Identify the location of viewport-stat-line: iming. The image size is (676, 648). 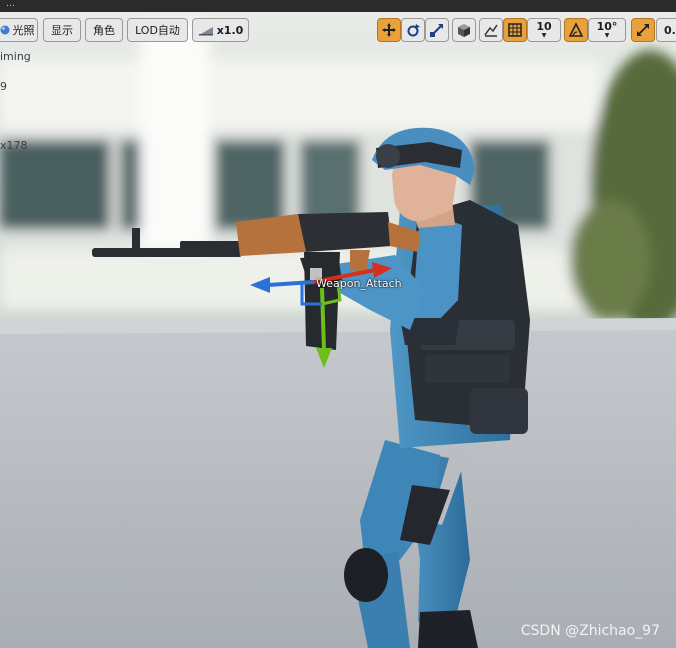
(15, 56).